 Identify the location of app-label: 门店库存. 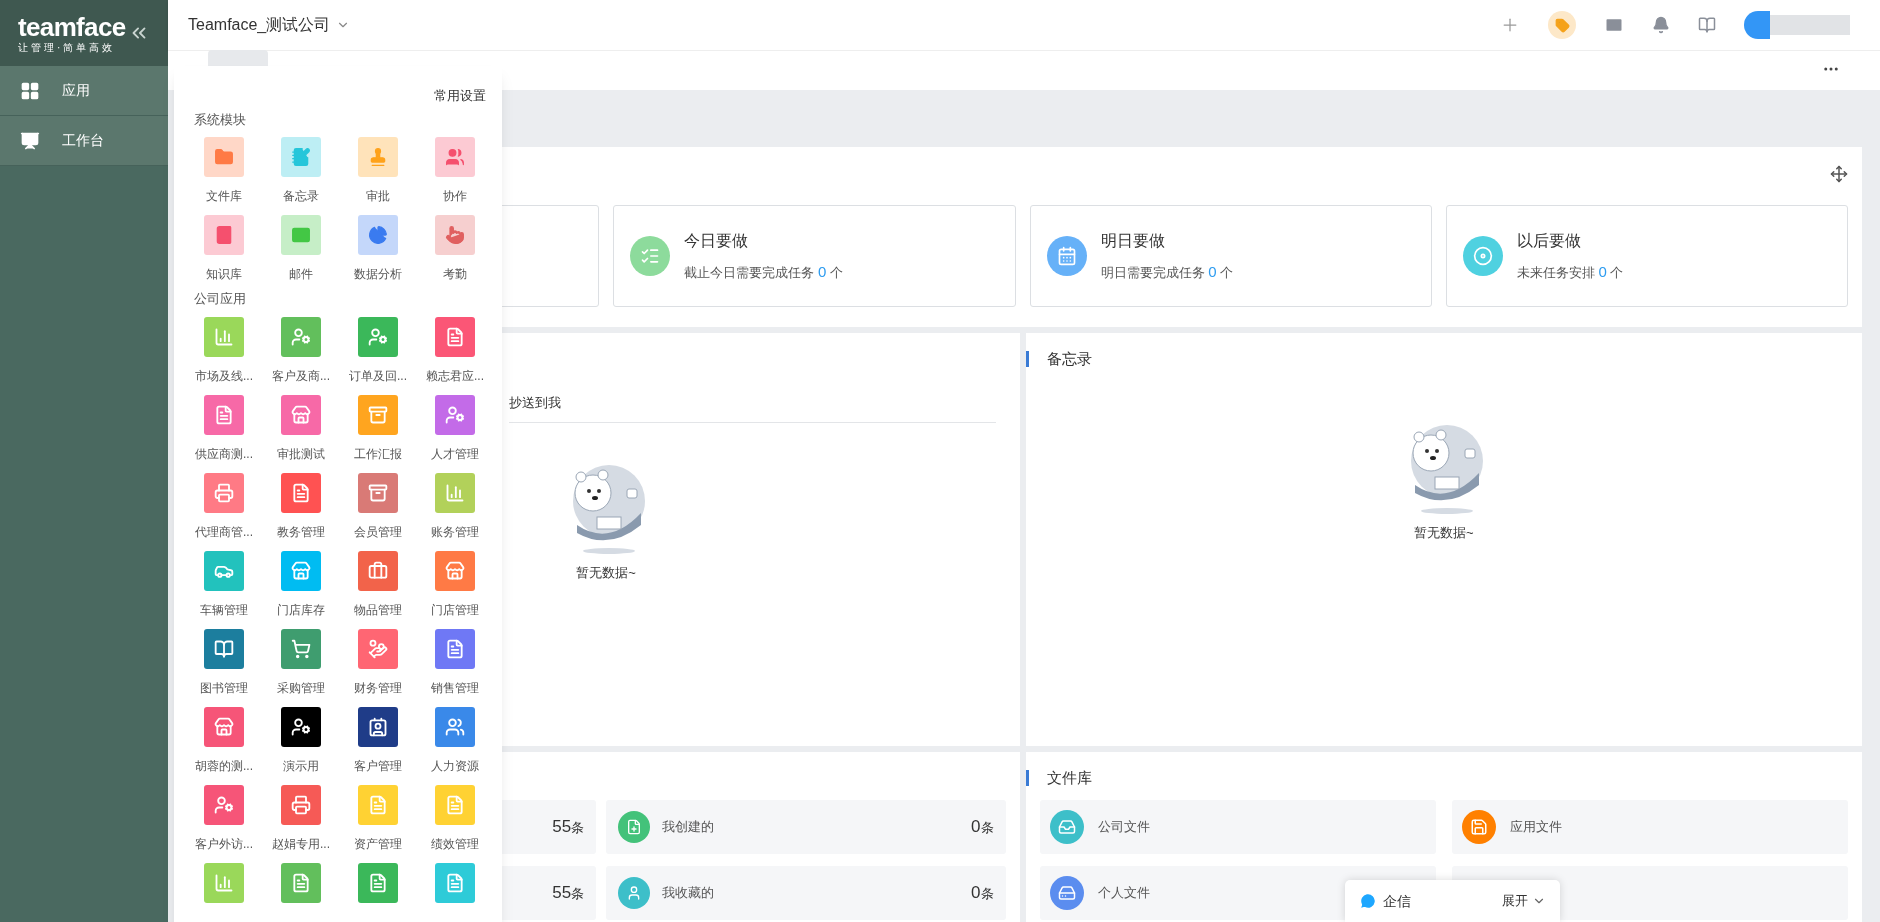
(301, 610).